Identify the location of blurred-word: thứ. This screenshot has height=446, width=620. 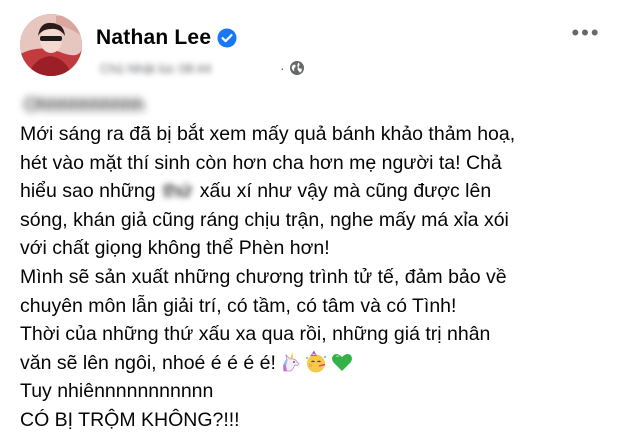
(178, 191).